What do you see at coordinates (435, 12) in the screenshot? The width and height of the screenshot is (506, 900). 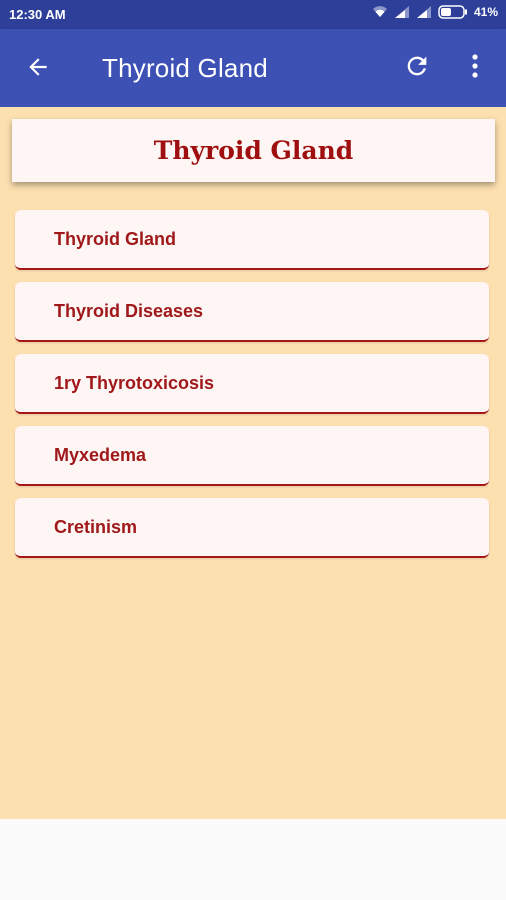 I see `status-icons: 41%` at bounding box center [435, 12].